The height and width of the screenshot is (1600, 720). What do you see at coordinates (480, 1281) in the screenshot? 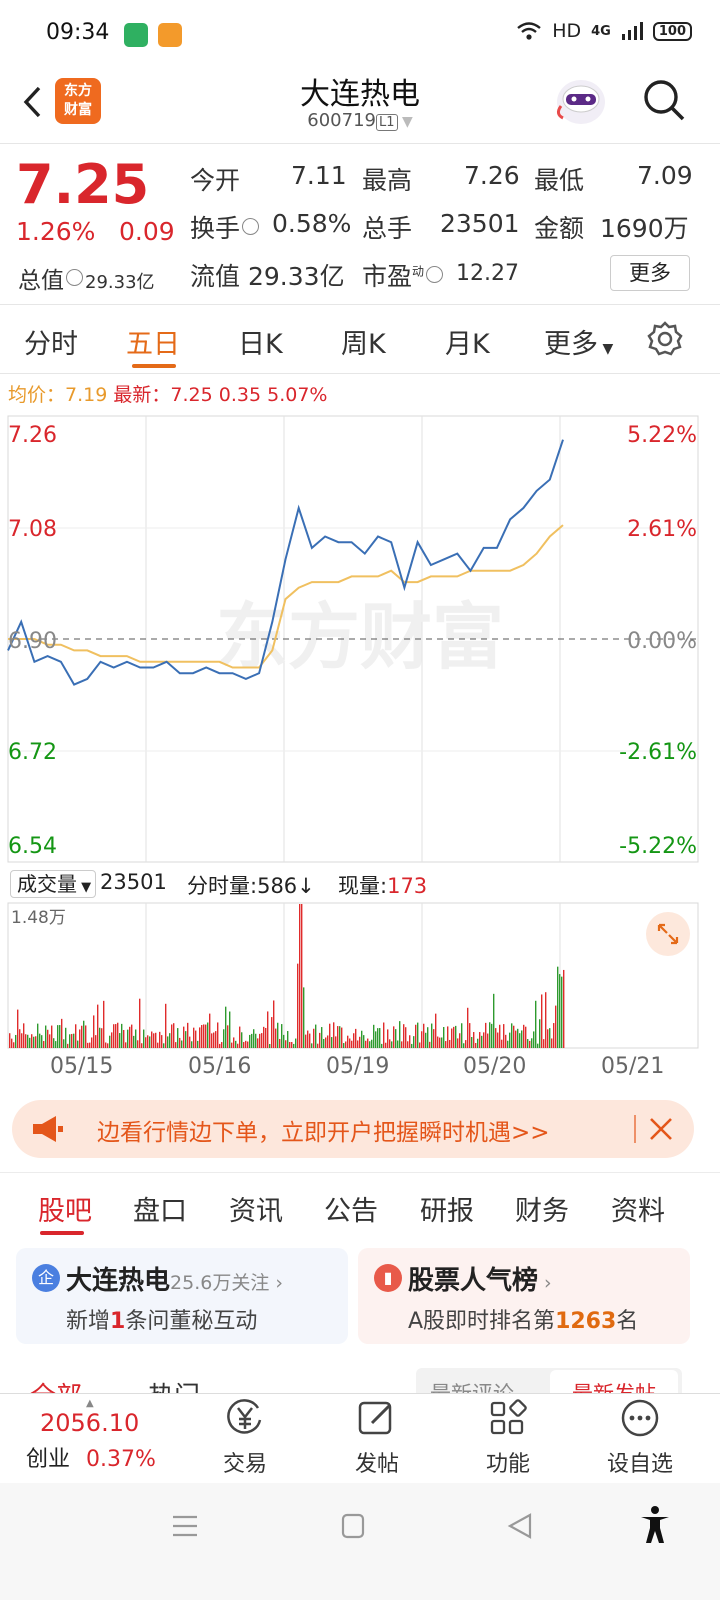
I see `card-title: 股票人气榜 ›` at bounding box center [480, 1281].